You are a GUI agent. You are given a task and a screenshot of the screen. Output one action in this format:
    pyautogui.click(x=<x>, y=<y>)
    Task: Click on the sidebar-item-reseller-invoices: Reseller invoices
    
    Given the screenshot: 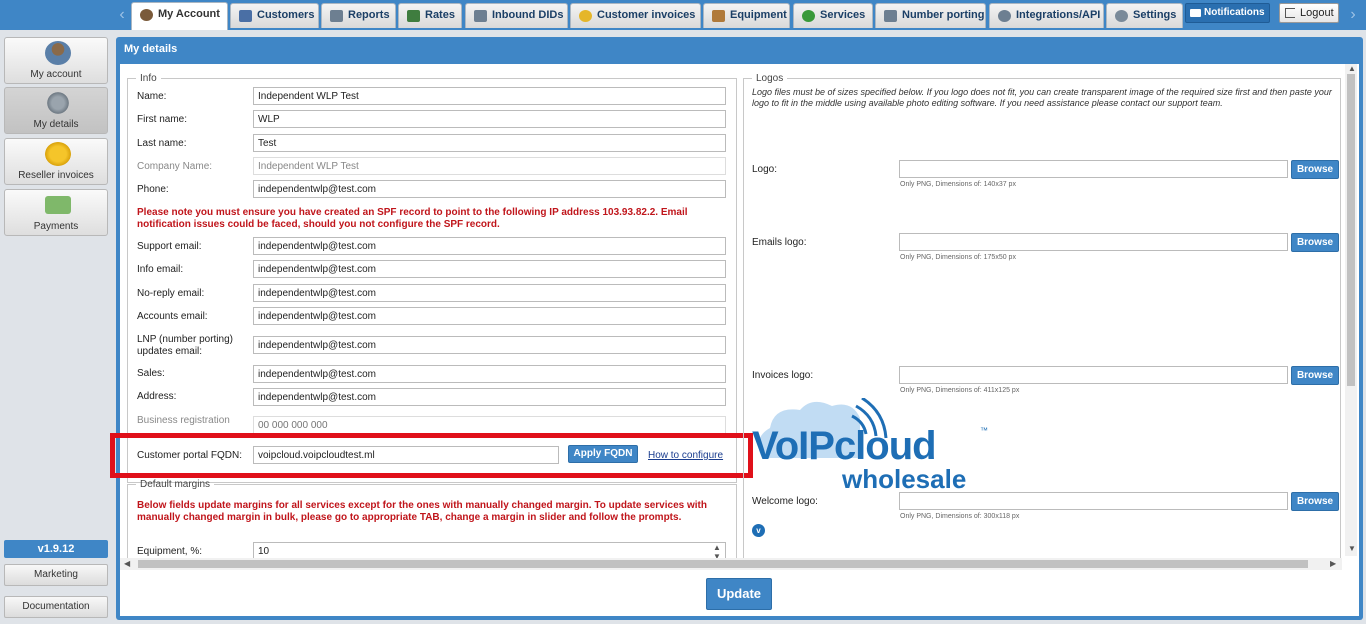 What is the action you would take?
    pyautogui.click(x=56, y=161)
    